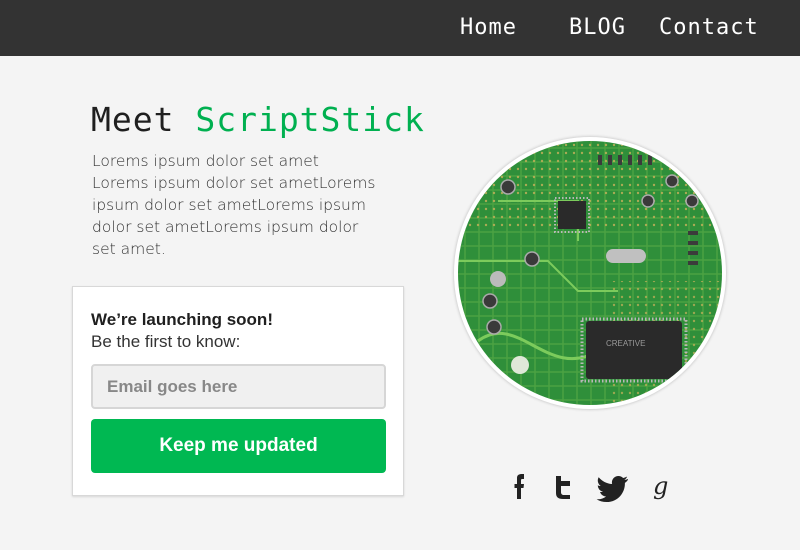 Image resolution: width=800 pixels, height=550 pixels. I want to click on nav-link-home: Home, so click(488, 28).